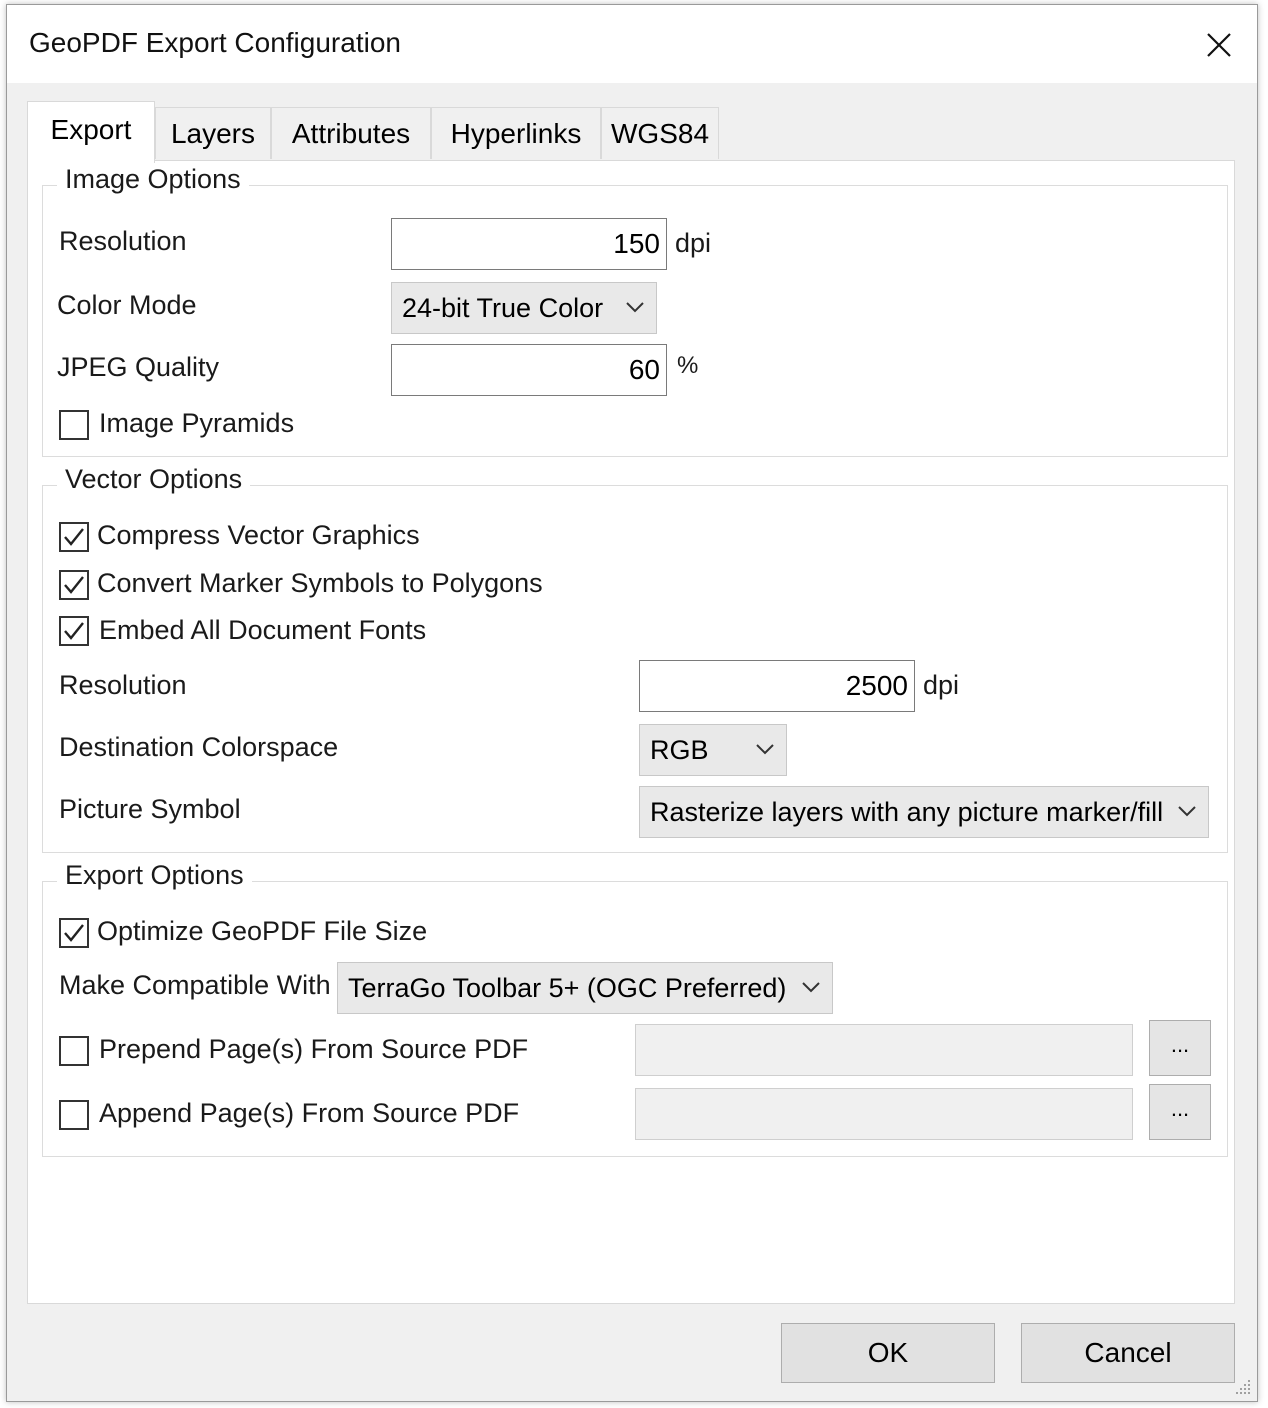 This screenshot has height=1408, width=1268. What do you see at coordinates (197, 423) in the screenshot?
I see `image-pyramids-label: Image Pyramids` at bounding box center [197, 423].